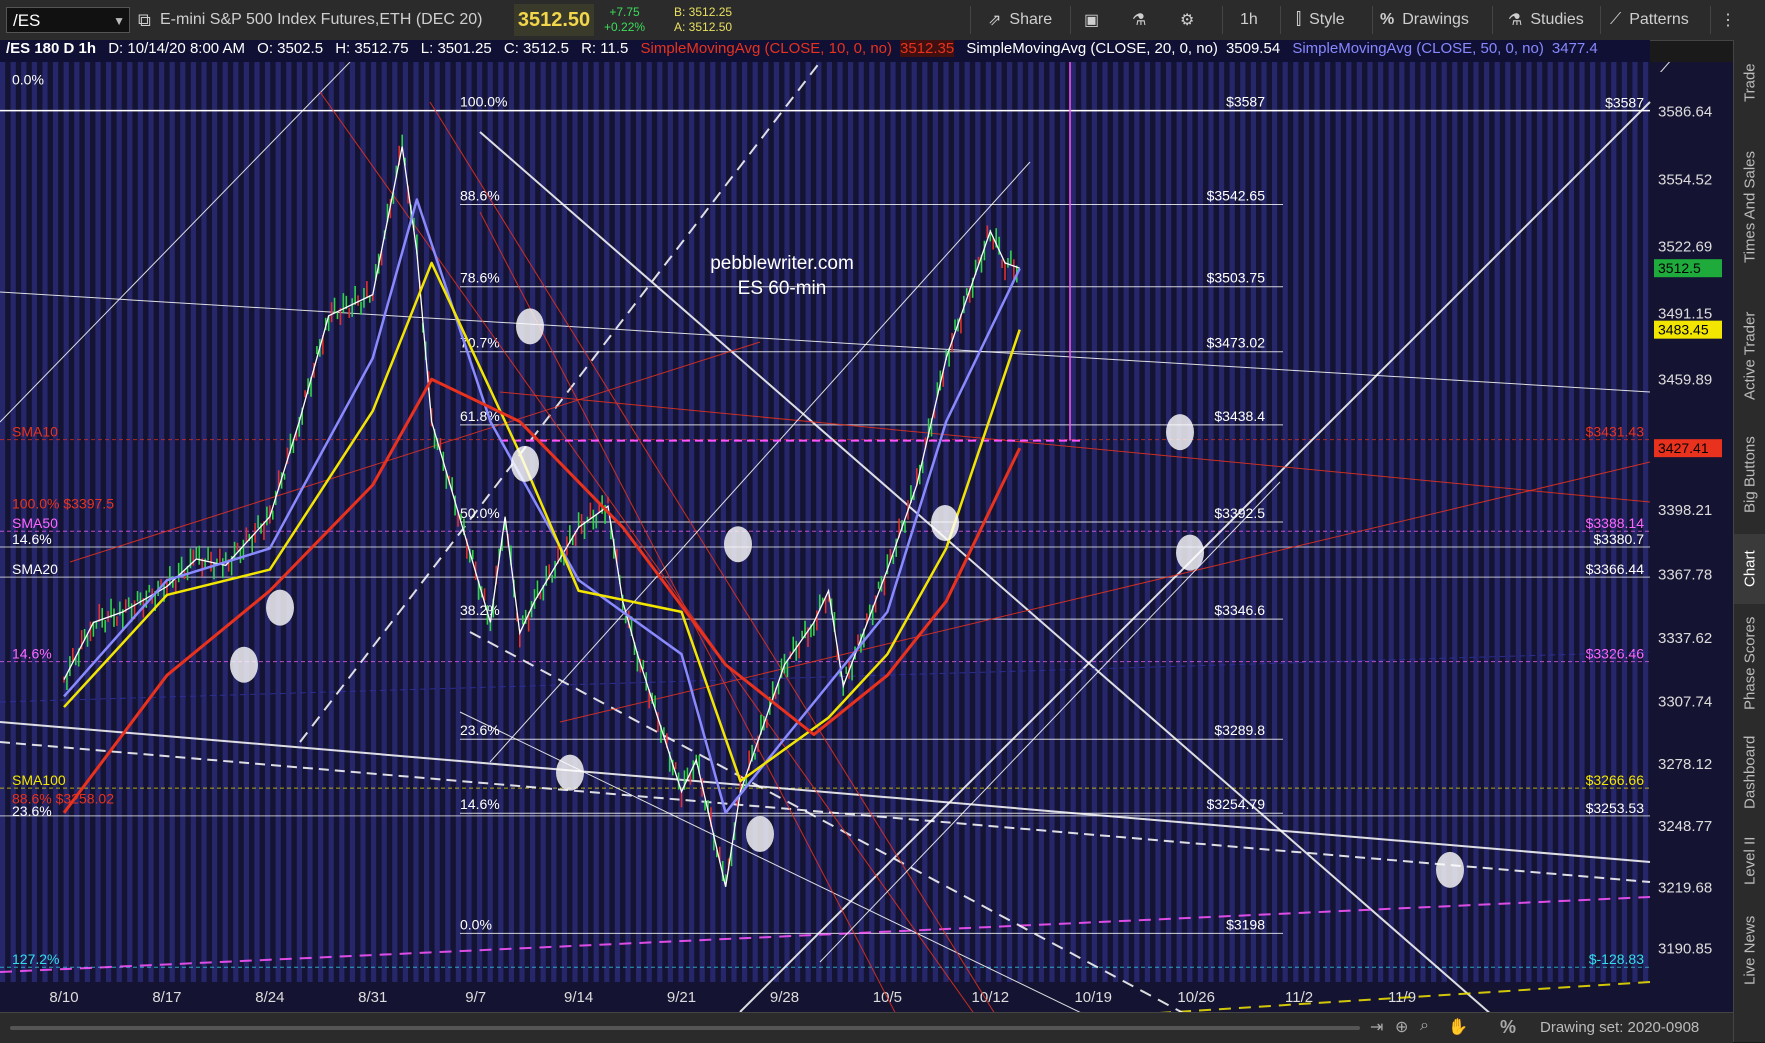 This screenshot has width=1765, height=1043. What do you see at coordinates (1616, 19) in the screenshot?
I see `patterns-icon: ⟋` at bounding box center [1616, 19].